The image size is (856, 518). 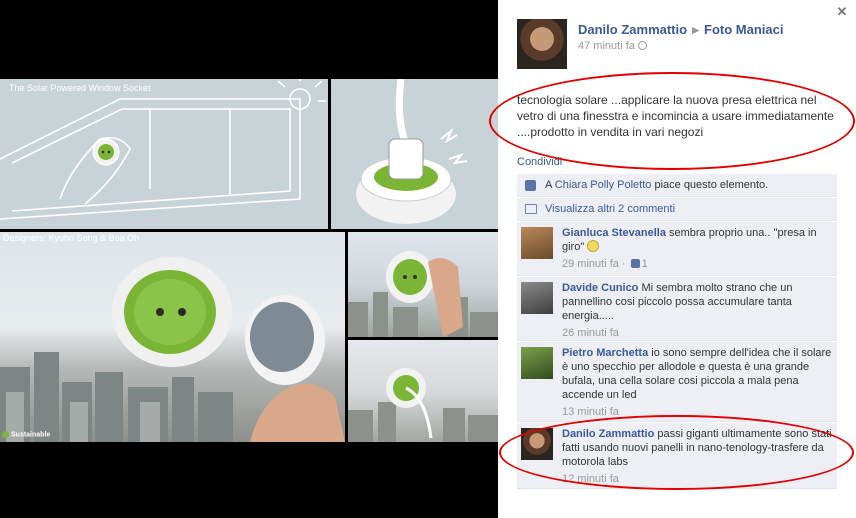 I want to click on like-icon, so click(x=635, y=263).